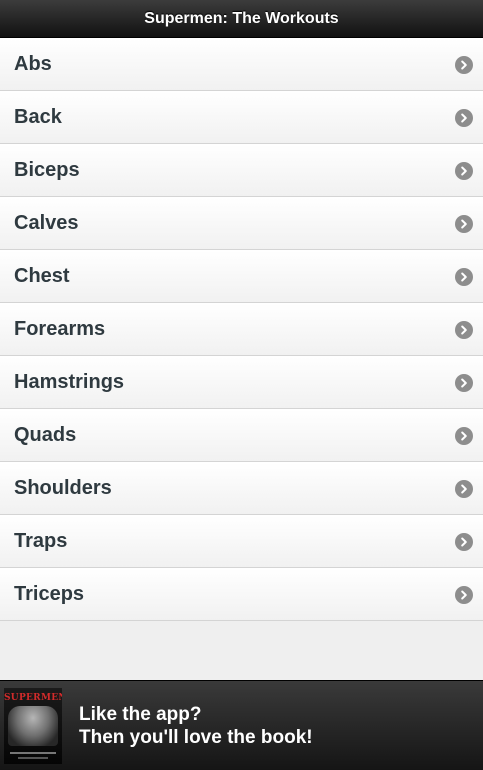  Describe the element at coordinates (45, 435) in the screenshot. I see `list-item-label: Quads` at that location.